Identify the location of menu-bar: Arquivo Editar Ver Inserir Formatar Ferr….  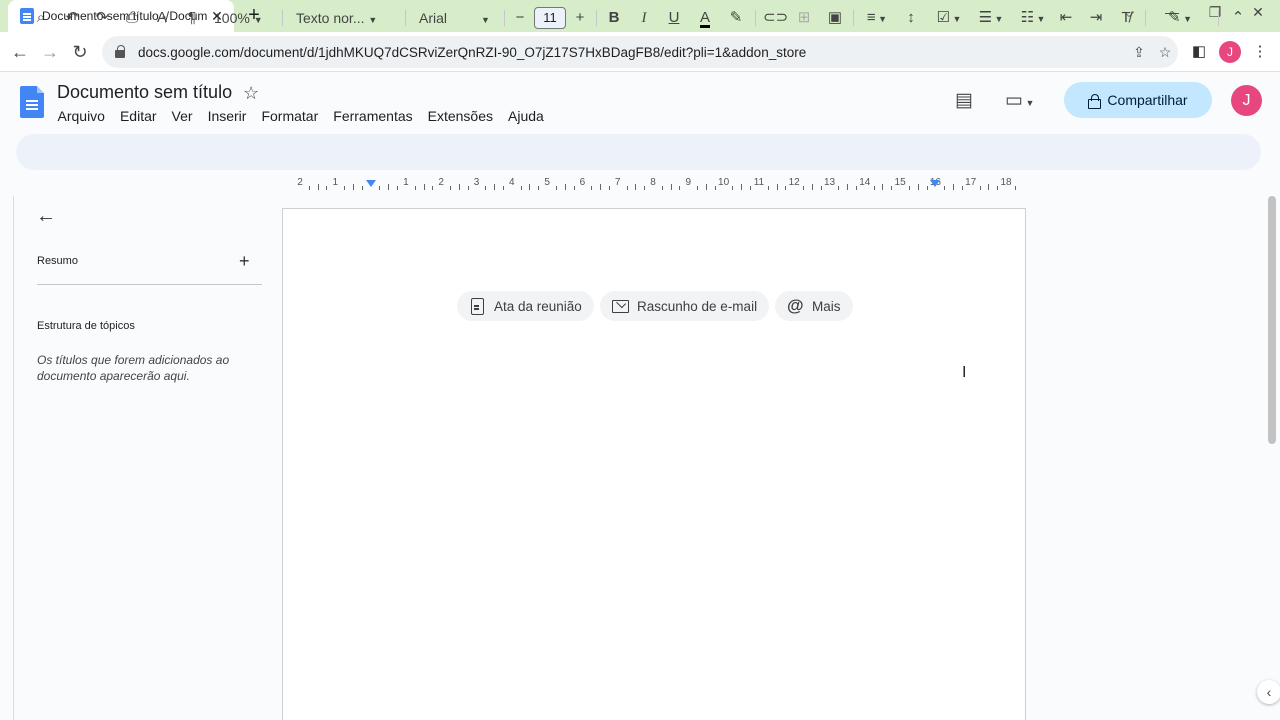
(300, 116).